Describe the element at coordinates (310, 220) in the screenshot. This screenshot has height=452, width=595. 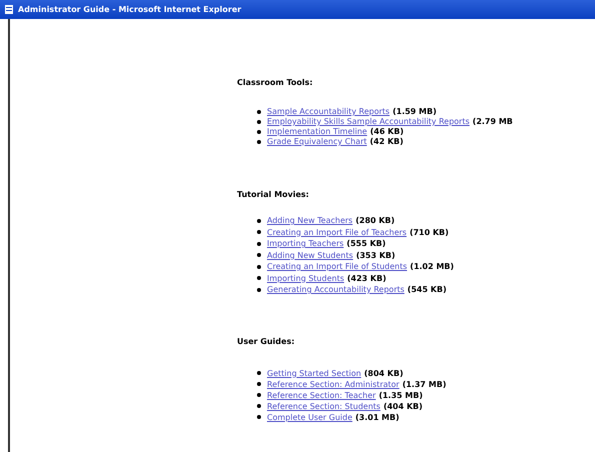
I see `document-link: Adding New Teachers` at that location.